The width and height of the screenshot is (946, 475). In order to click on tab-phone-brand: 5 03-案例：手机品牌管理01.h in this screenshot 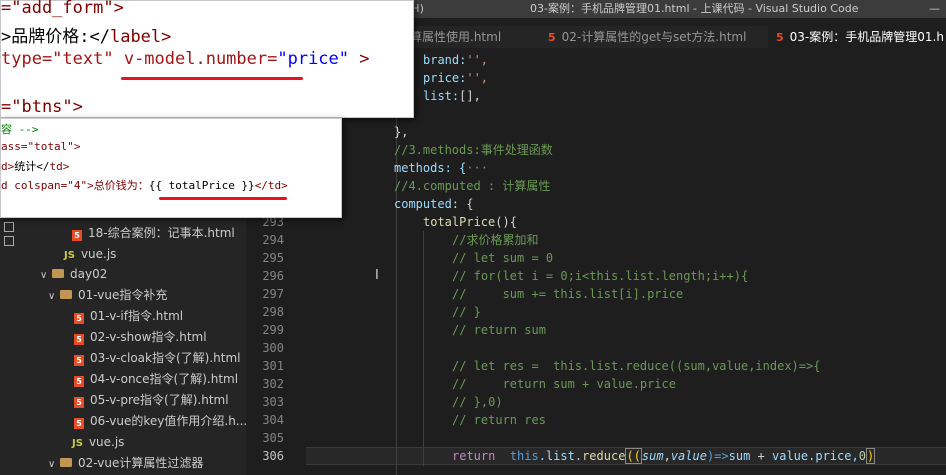, I will do `click(857, 37)`.